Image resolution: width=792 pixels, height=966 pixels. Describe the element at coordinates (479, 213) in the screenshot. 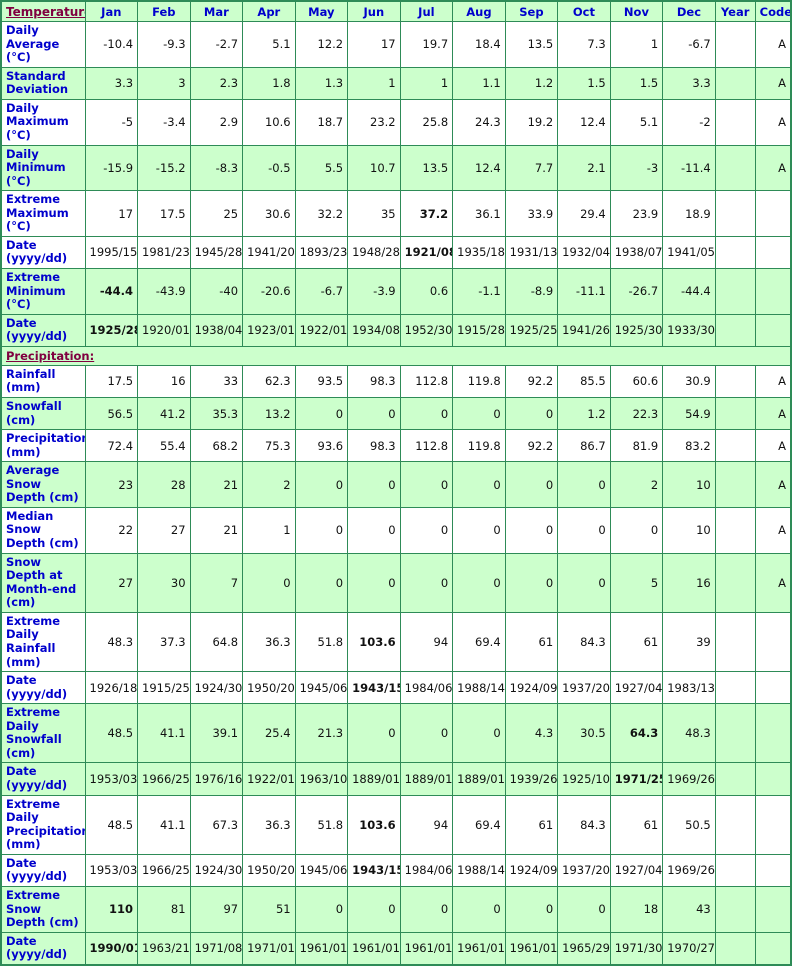

I see `cell-value: 36.1` at that location.